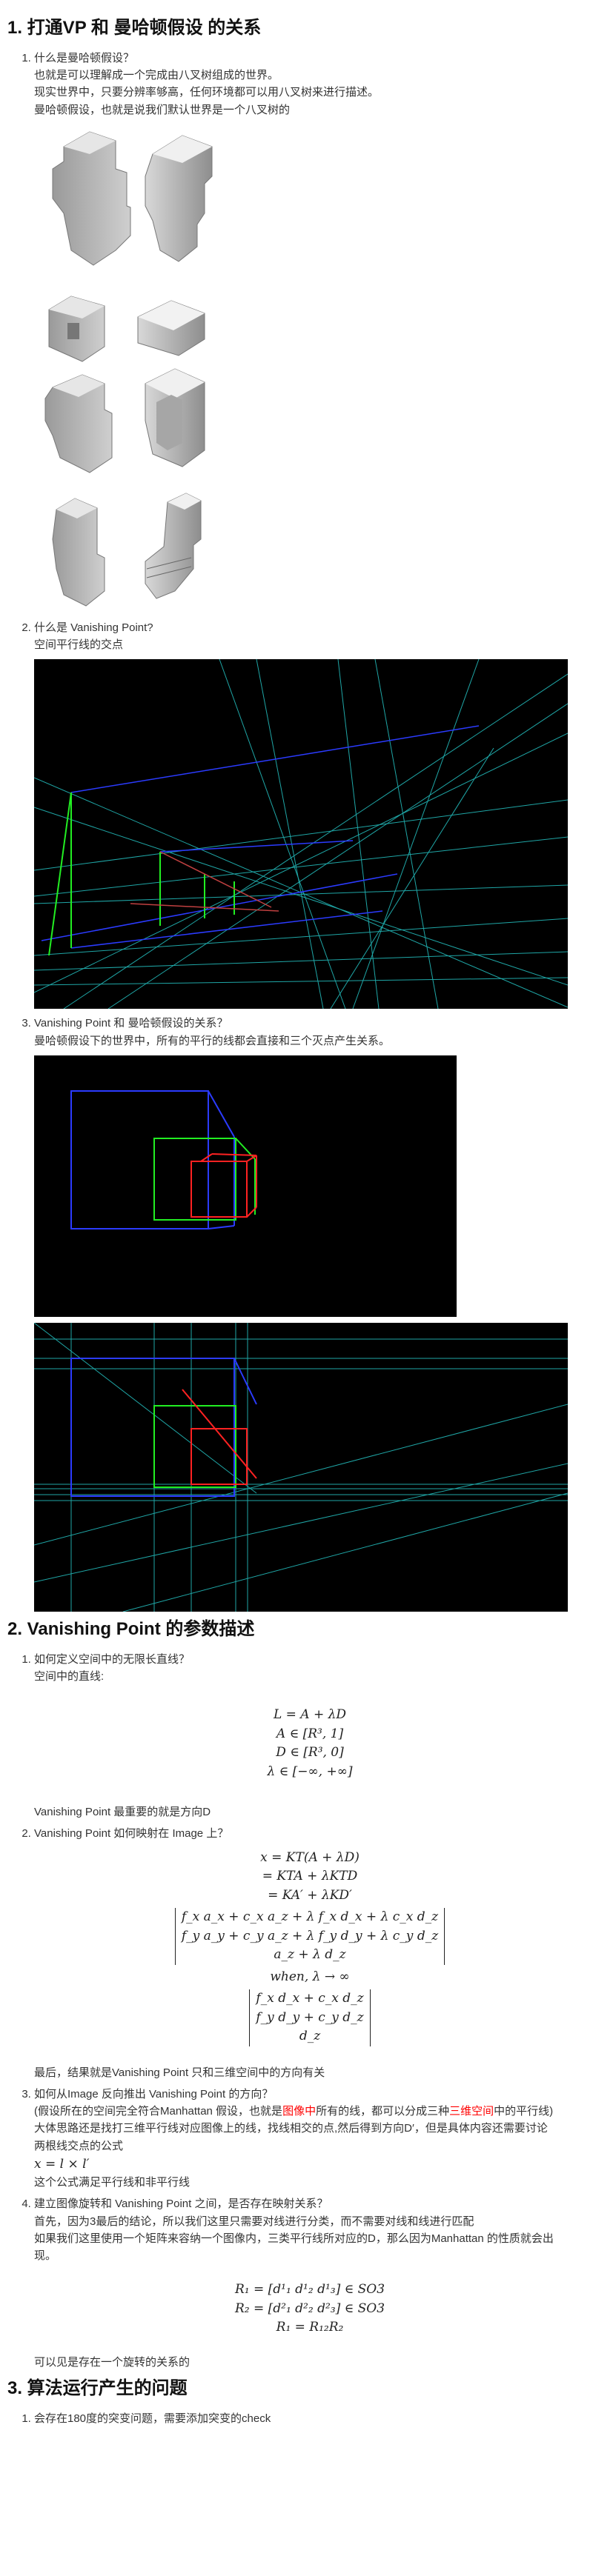 This screenshot has height=2576, width=593. Describe the element at coordinates (212, 1040) in the screenshot. I see `text-line: 曼哈顿假设下的世界中，所有的平行的线都会直接和三个灭点产生关系。` at that location.